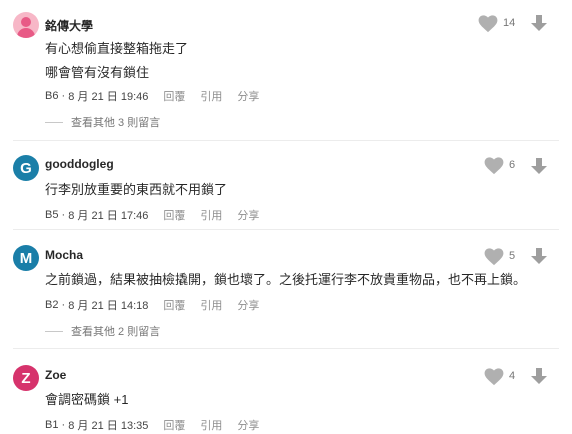  Describe the element at coordinates (152, 215) in the screenshot. I see `comment-meta: B5 · 8 月 21 日 17:46 回覆 引用 分享` at that location.